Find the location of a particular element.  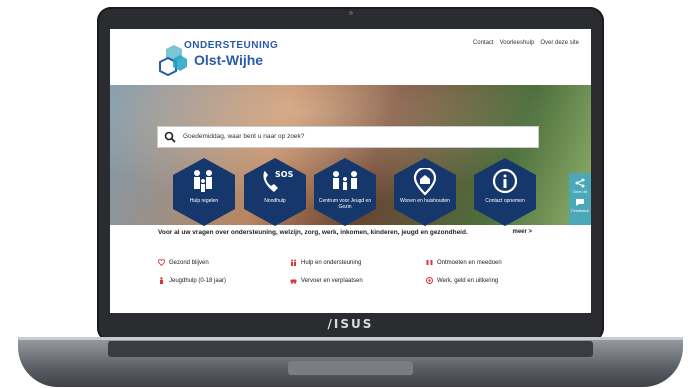

coins-icon is located at coordinates (429, 280).